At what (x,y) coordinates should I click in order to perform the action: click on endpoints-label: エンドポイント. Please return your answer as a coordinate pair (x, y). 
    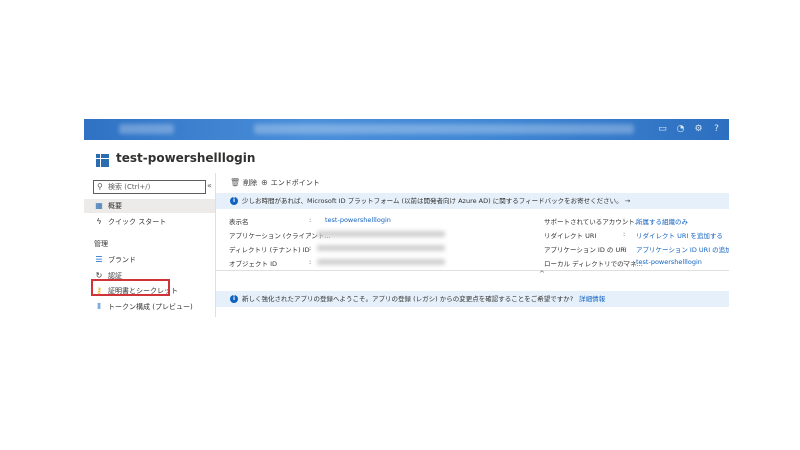
    Looking at the image, I should click on (295, 183).